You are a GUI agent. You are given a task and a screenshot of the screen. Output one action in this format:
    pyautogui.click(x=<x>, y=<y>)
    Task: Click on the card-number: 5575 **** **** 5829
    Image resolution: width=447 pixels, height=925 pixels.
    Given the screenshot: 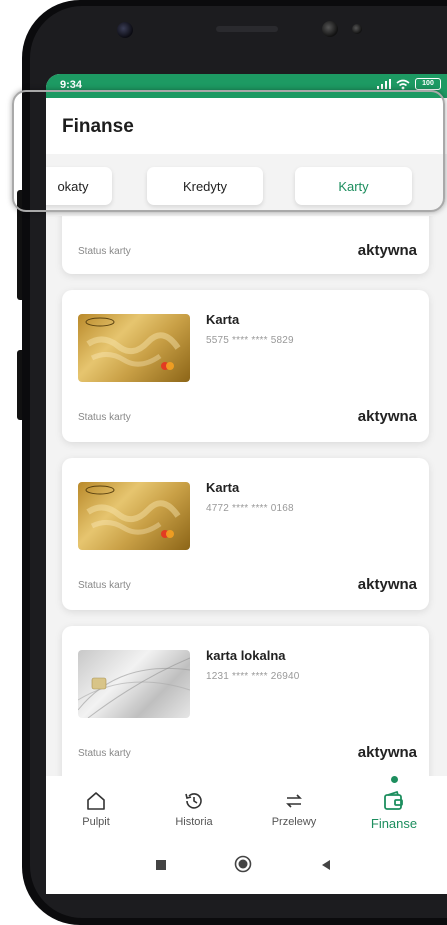 What is the action you would take?
    pyautogui.click(x=250, y=340)
    